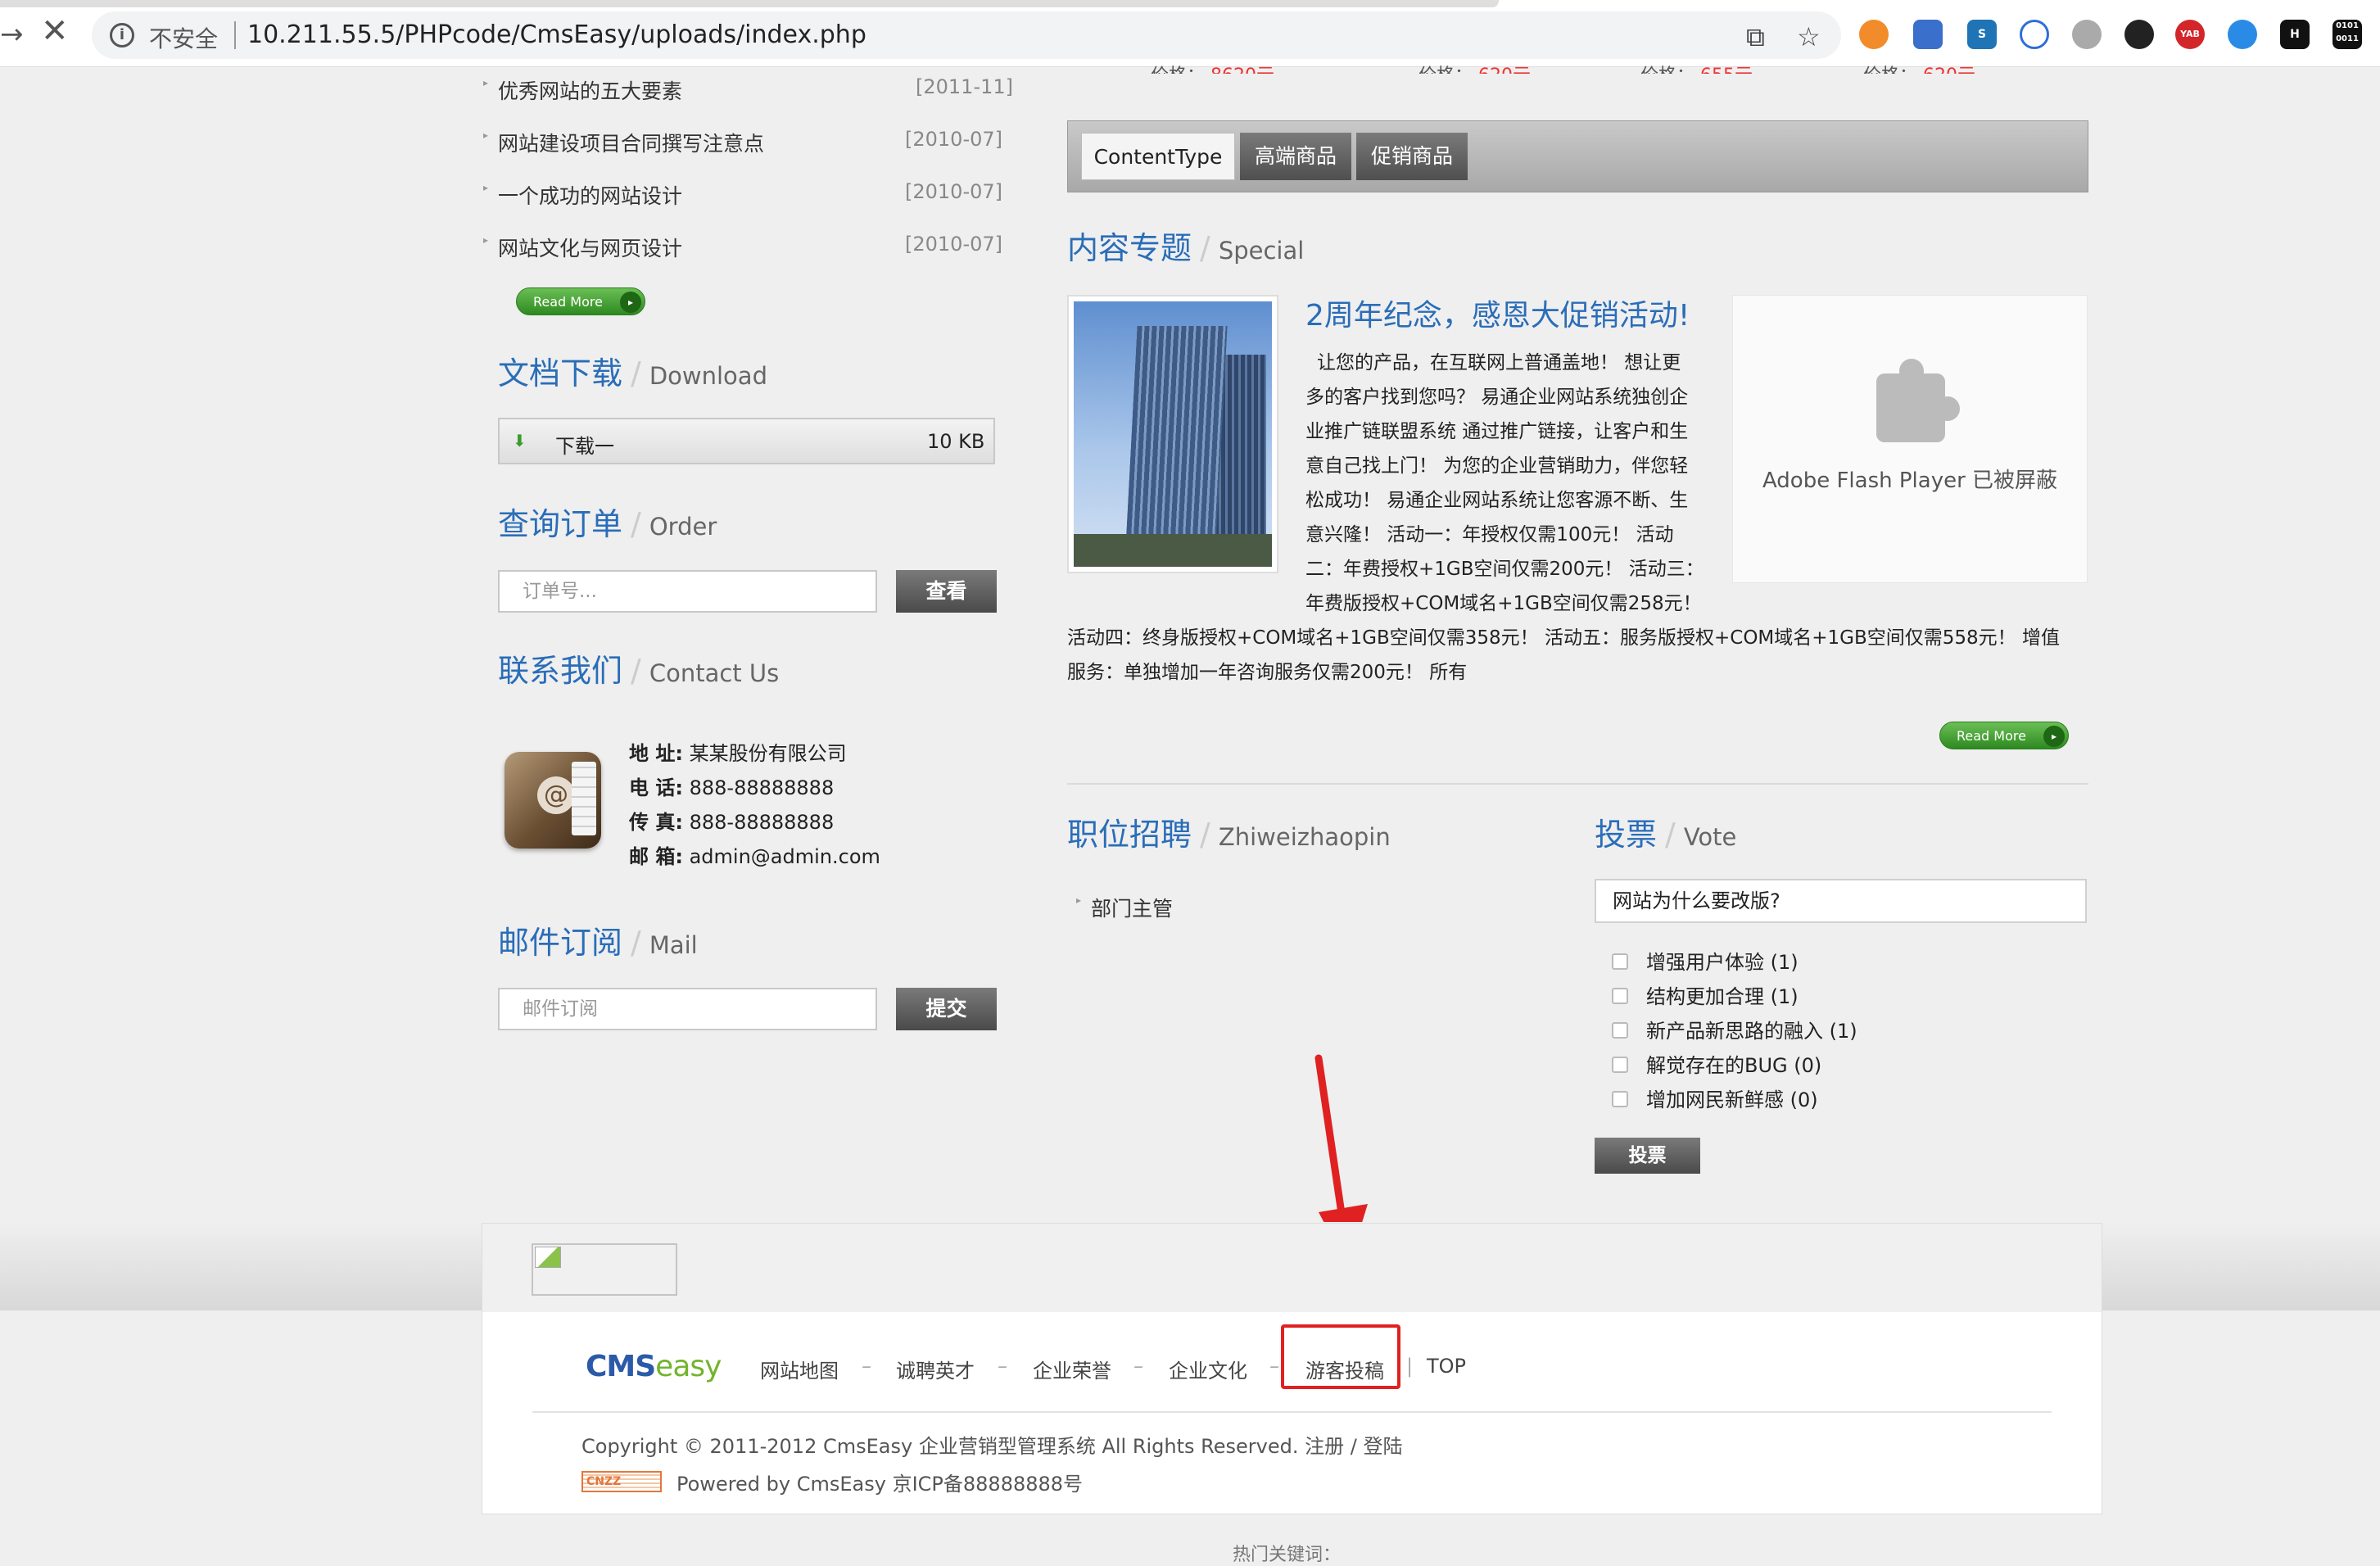 Image resolution: width=2380 pixels, height=1566 pixels. What do you see at coordinates (1125, 907) in the screenshot?
I see `job-link: 部门主管` at bounding box center [1125, 907].